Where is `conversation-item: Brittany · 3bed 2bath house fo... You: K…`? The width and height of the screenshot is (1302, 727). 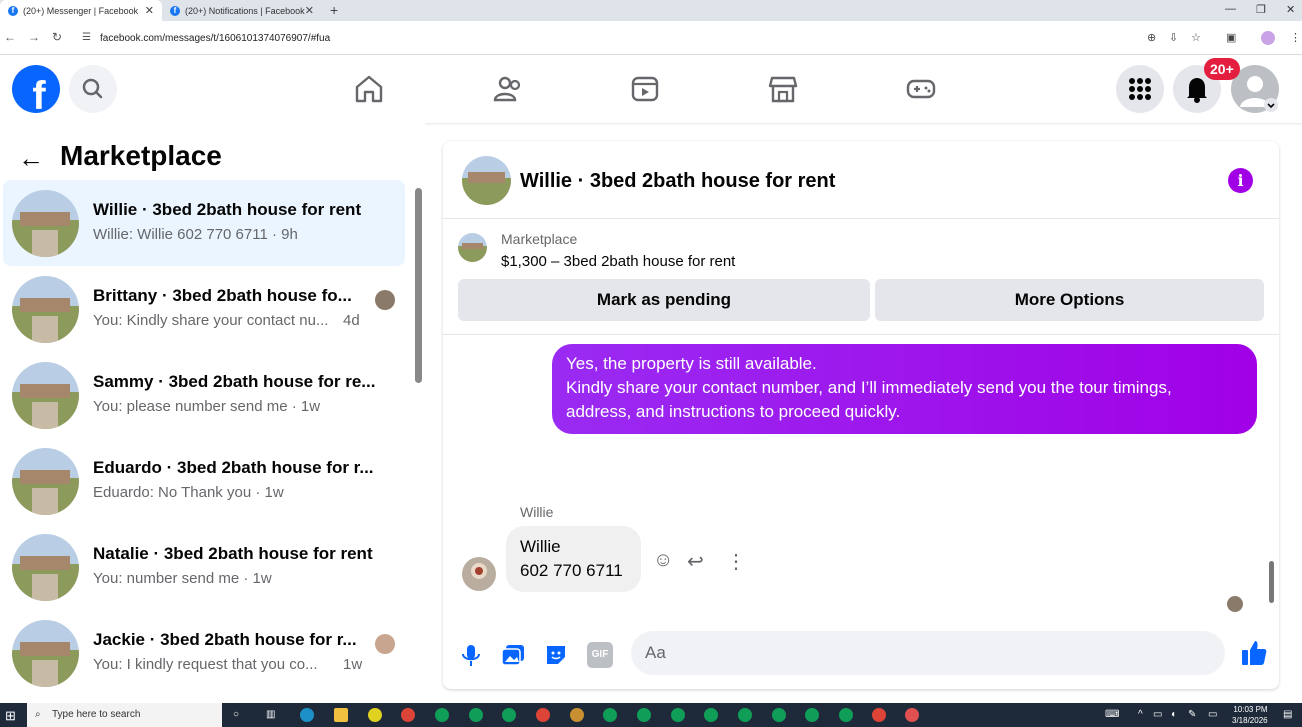 conversation-item: Brittany · 3bed 2bath house fo... You: K… is located at coordinates (204, 309).